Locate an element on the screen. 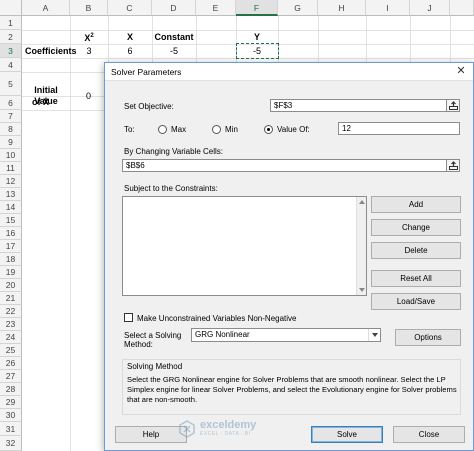 The image size is (474, 451). make-nonnegative-checkbox is located at coordinates (128, 317).